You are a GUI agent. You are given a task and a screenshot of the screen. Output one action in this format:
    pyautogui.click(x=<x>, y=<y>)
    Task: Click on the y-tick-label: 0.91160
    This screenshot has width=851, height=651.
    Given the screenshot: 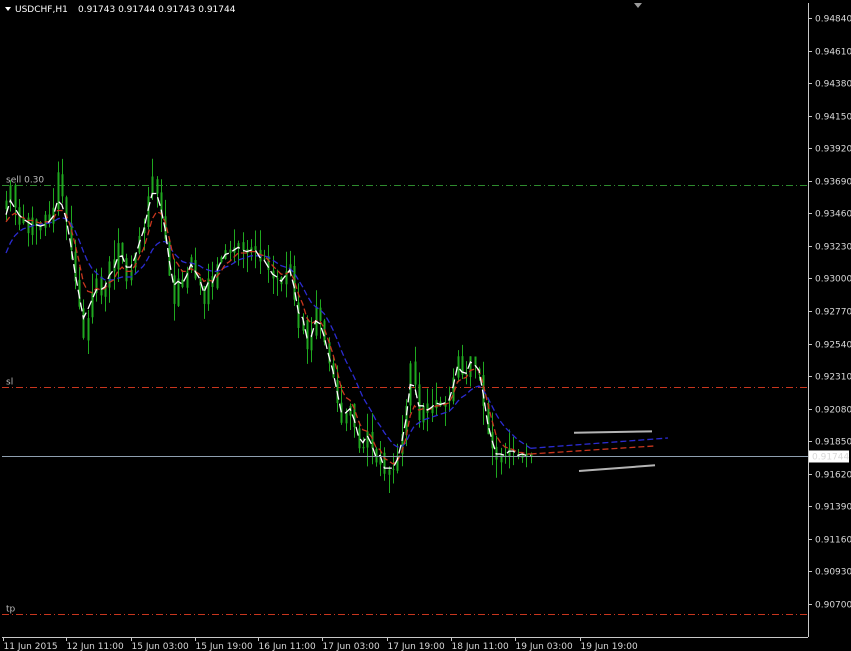 What is the action you would take?
    pyautogui.click(x=833, y=541)
    